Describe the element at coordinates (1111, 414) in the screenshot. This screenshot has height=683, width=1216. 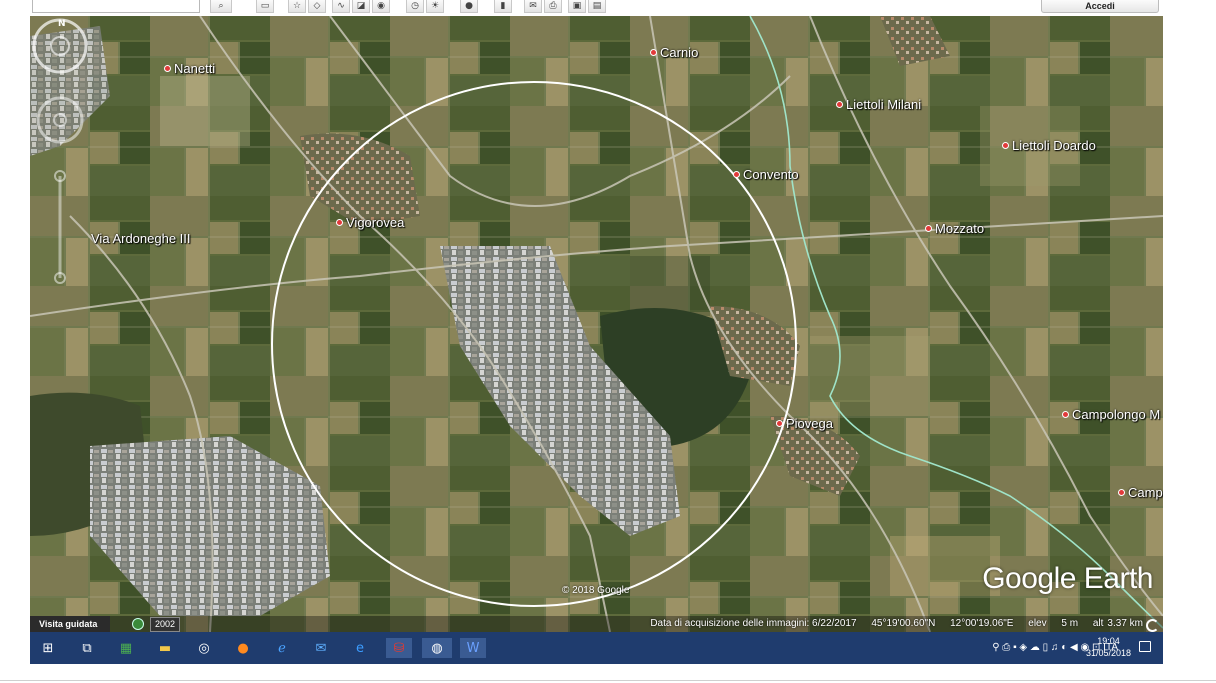
I see `place-campolongo: Campolongo M` at that location.